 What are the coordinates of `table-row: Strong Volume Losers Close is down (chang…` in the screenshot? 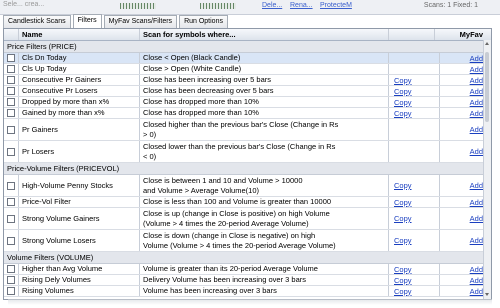 It's located at (247, 241).